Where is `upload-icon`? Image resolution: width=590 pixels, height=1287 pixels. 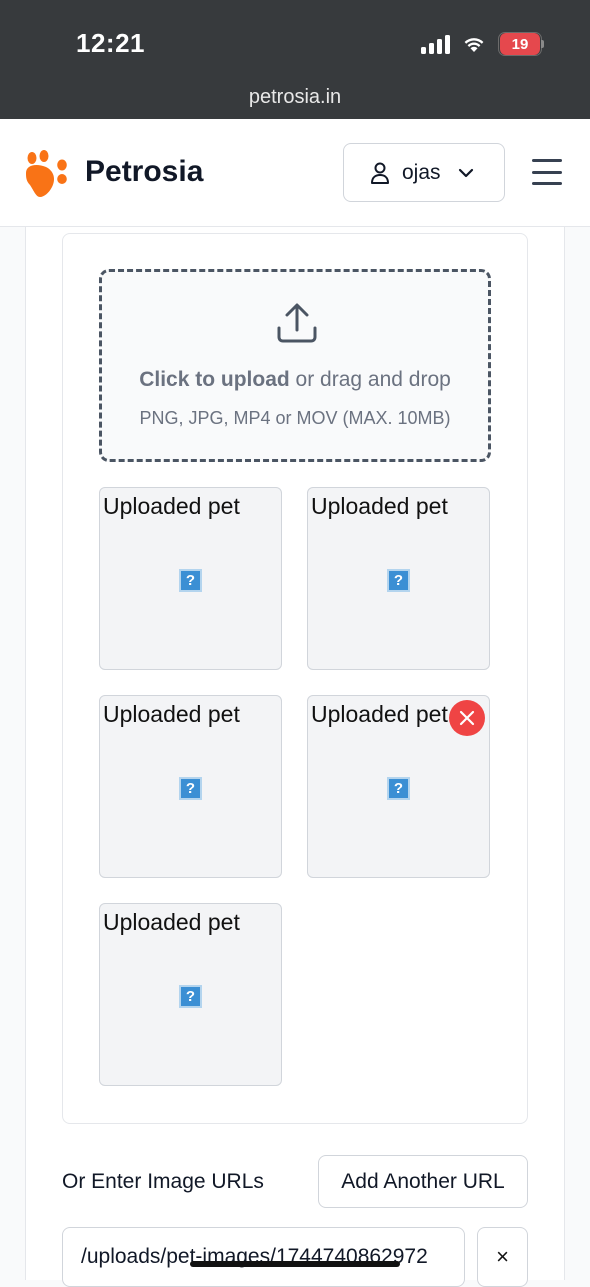
upload-icon is located at coordinates (297, 323).